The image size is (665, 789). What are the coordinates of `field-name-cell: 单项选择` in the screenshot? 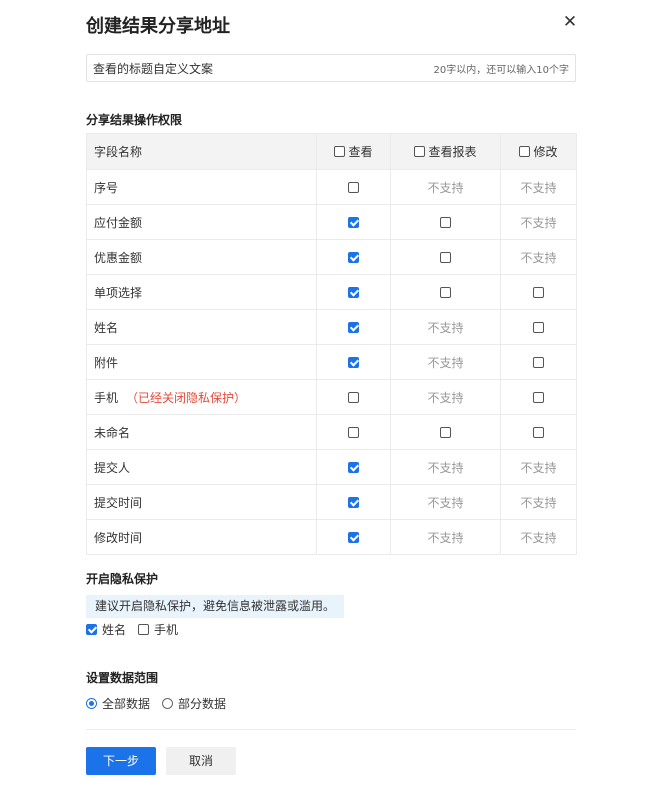 It's located at (201, 292).